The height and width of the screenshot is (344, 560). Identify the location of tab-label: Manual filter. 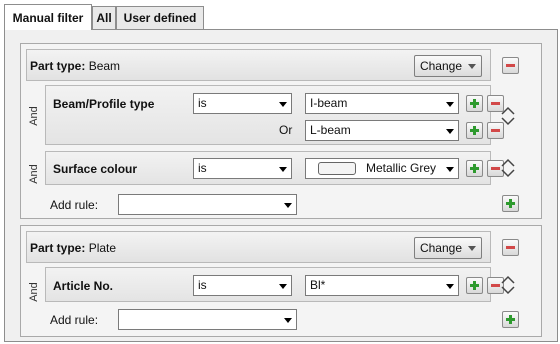
(48, 17).